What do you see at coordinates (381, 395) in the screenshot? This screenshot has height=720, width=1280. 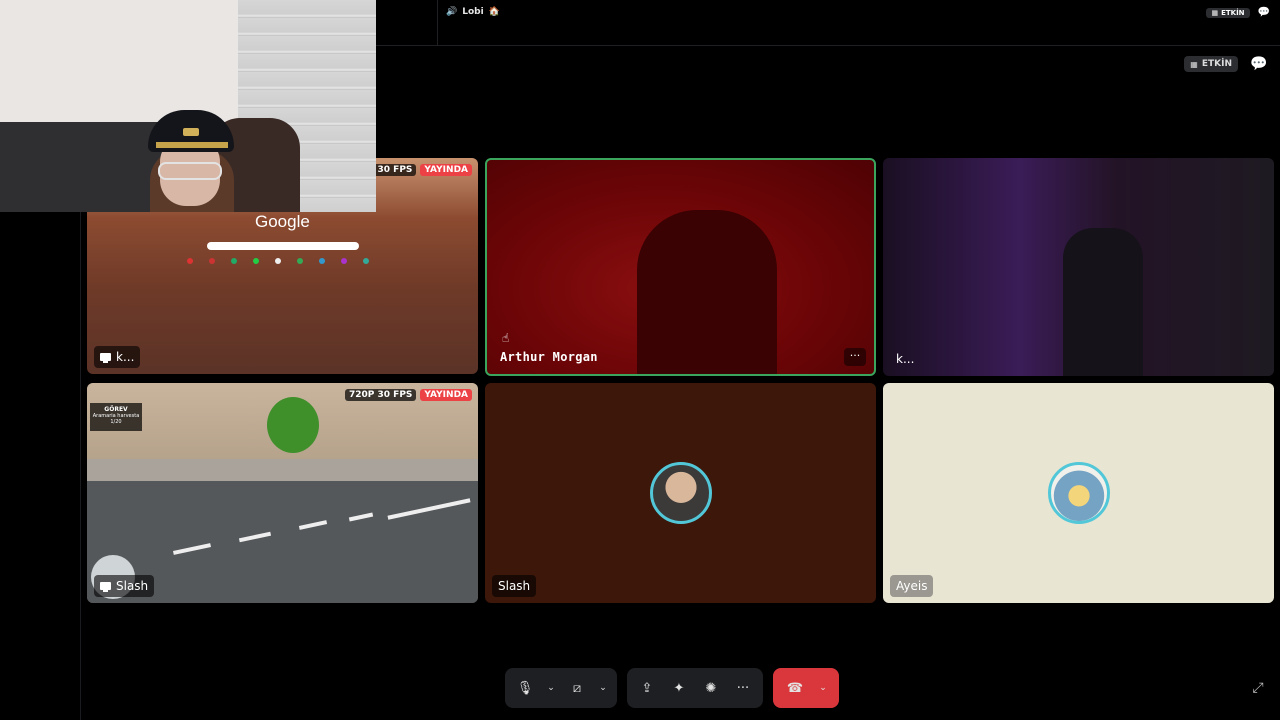 I see `resolution-badge: 720P 30 FPS` at bounding box center [381, 395].